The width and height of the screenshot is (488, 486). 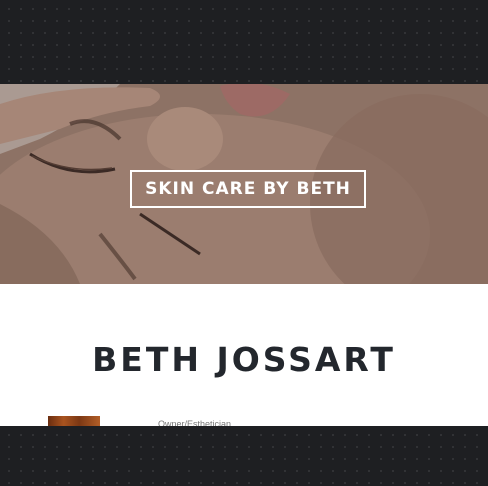 What do you see at coordinates (244, 359) in the screenshot?
I see `profile-name-heading: BETH JOSSART` at bounding box center [244, 359].